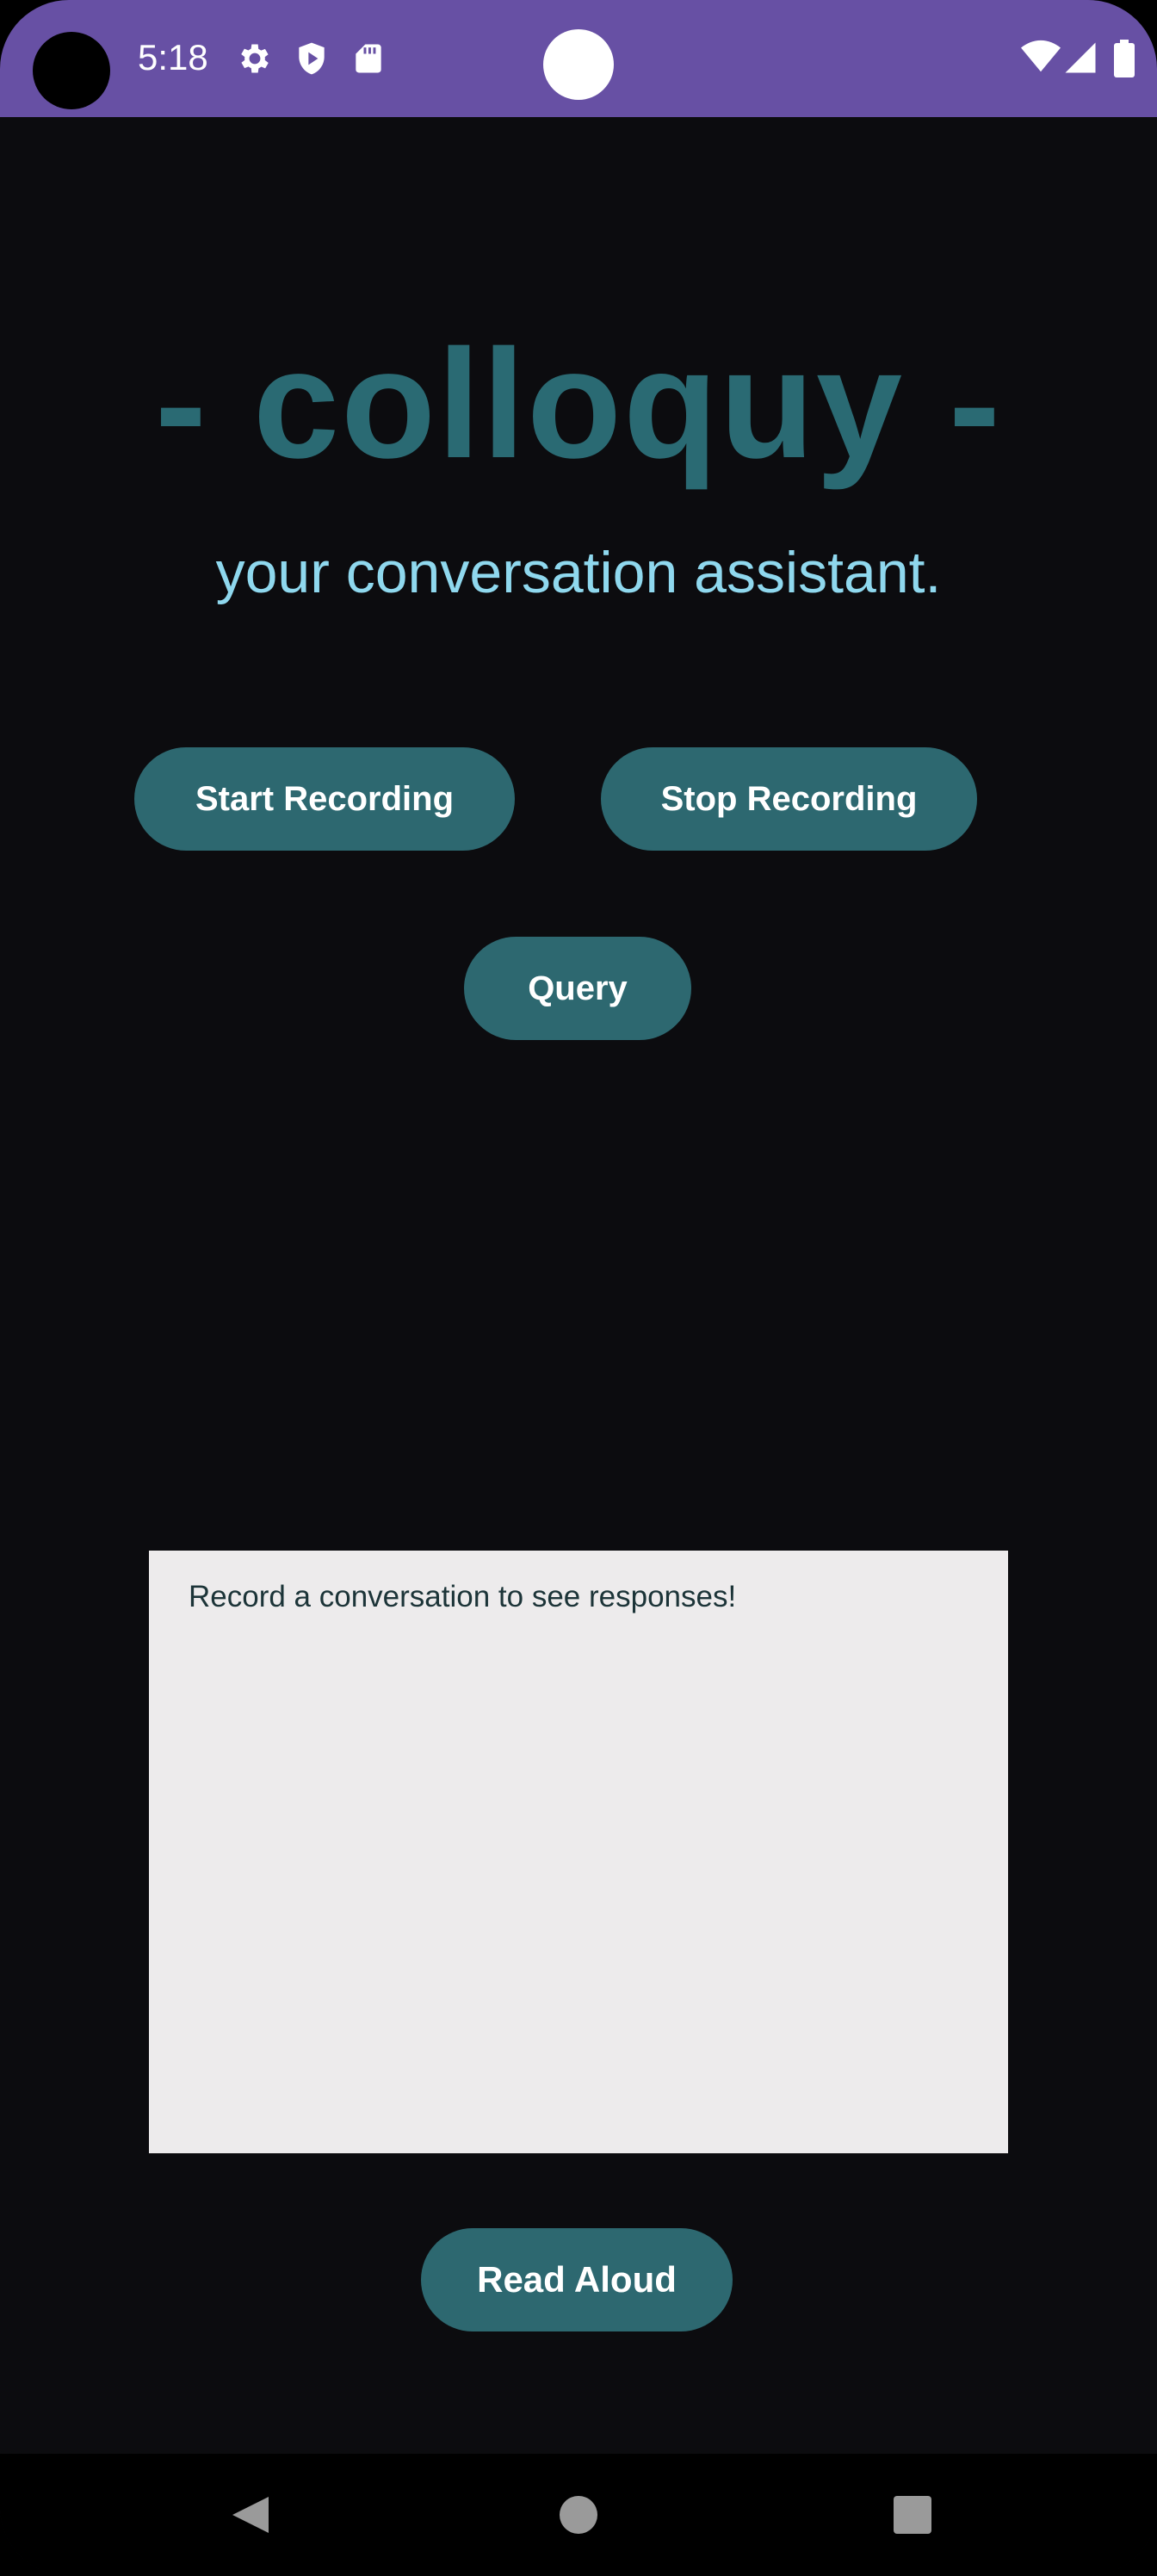  What do you see at coordinates (312, 59) in the screenshot?
I see `play-protect-icon` at bounding box center [312, 59].